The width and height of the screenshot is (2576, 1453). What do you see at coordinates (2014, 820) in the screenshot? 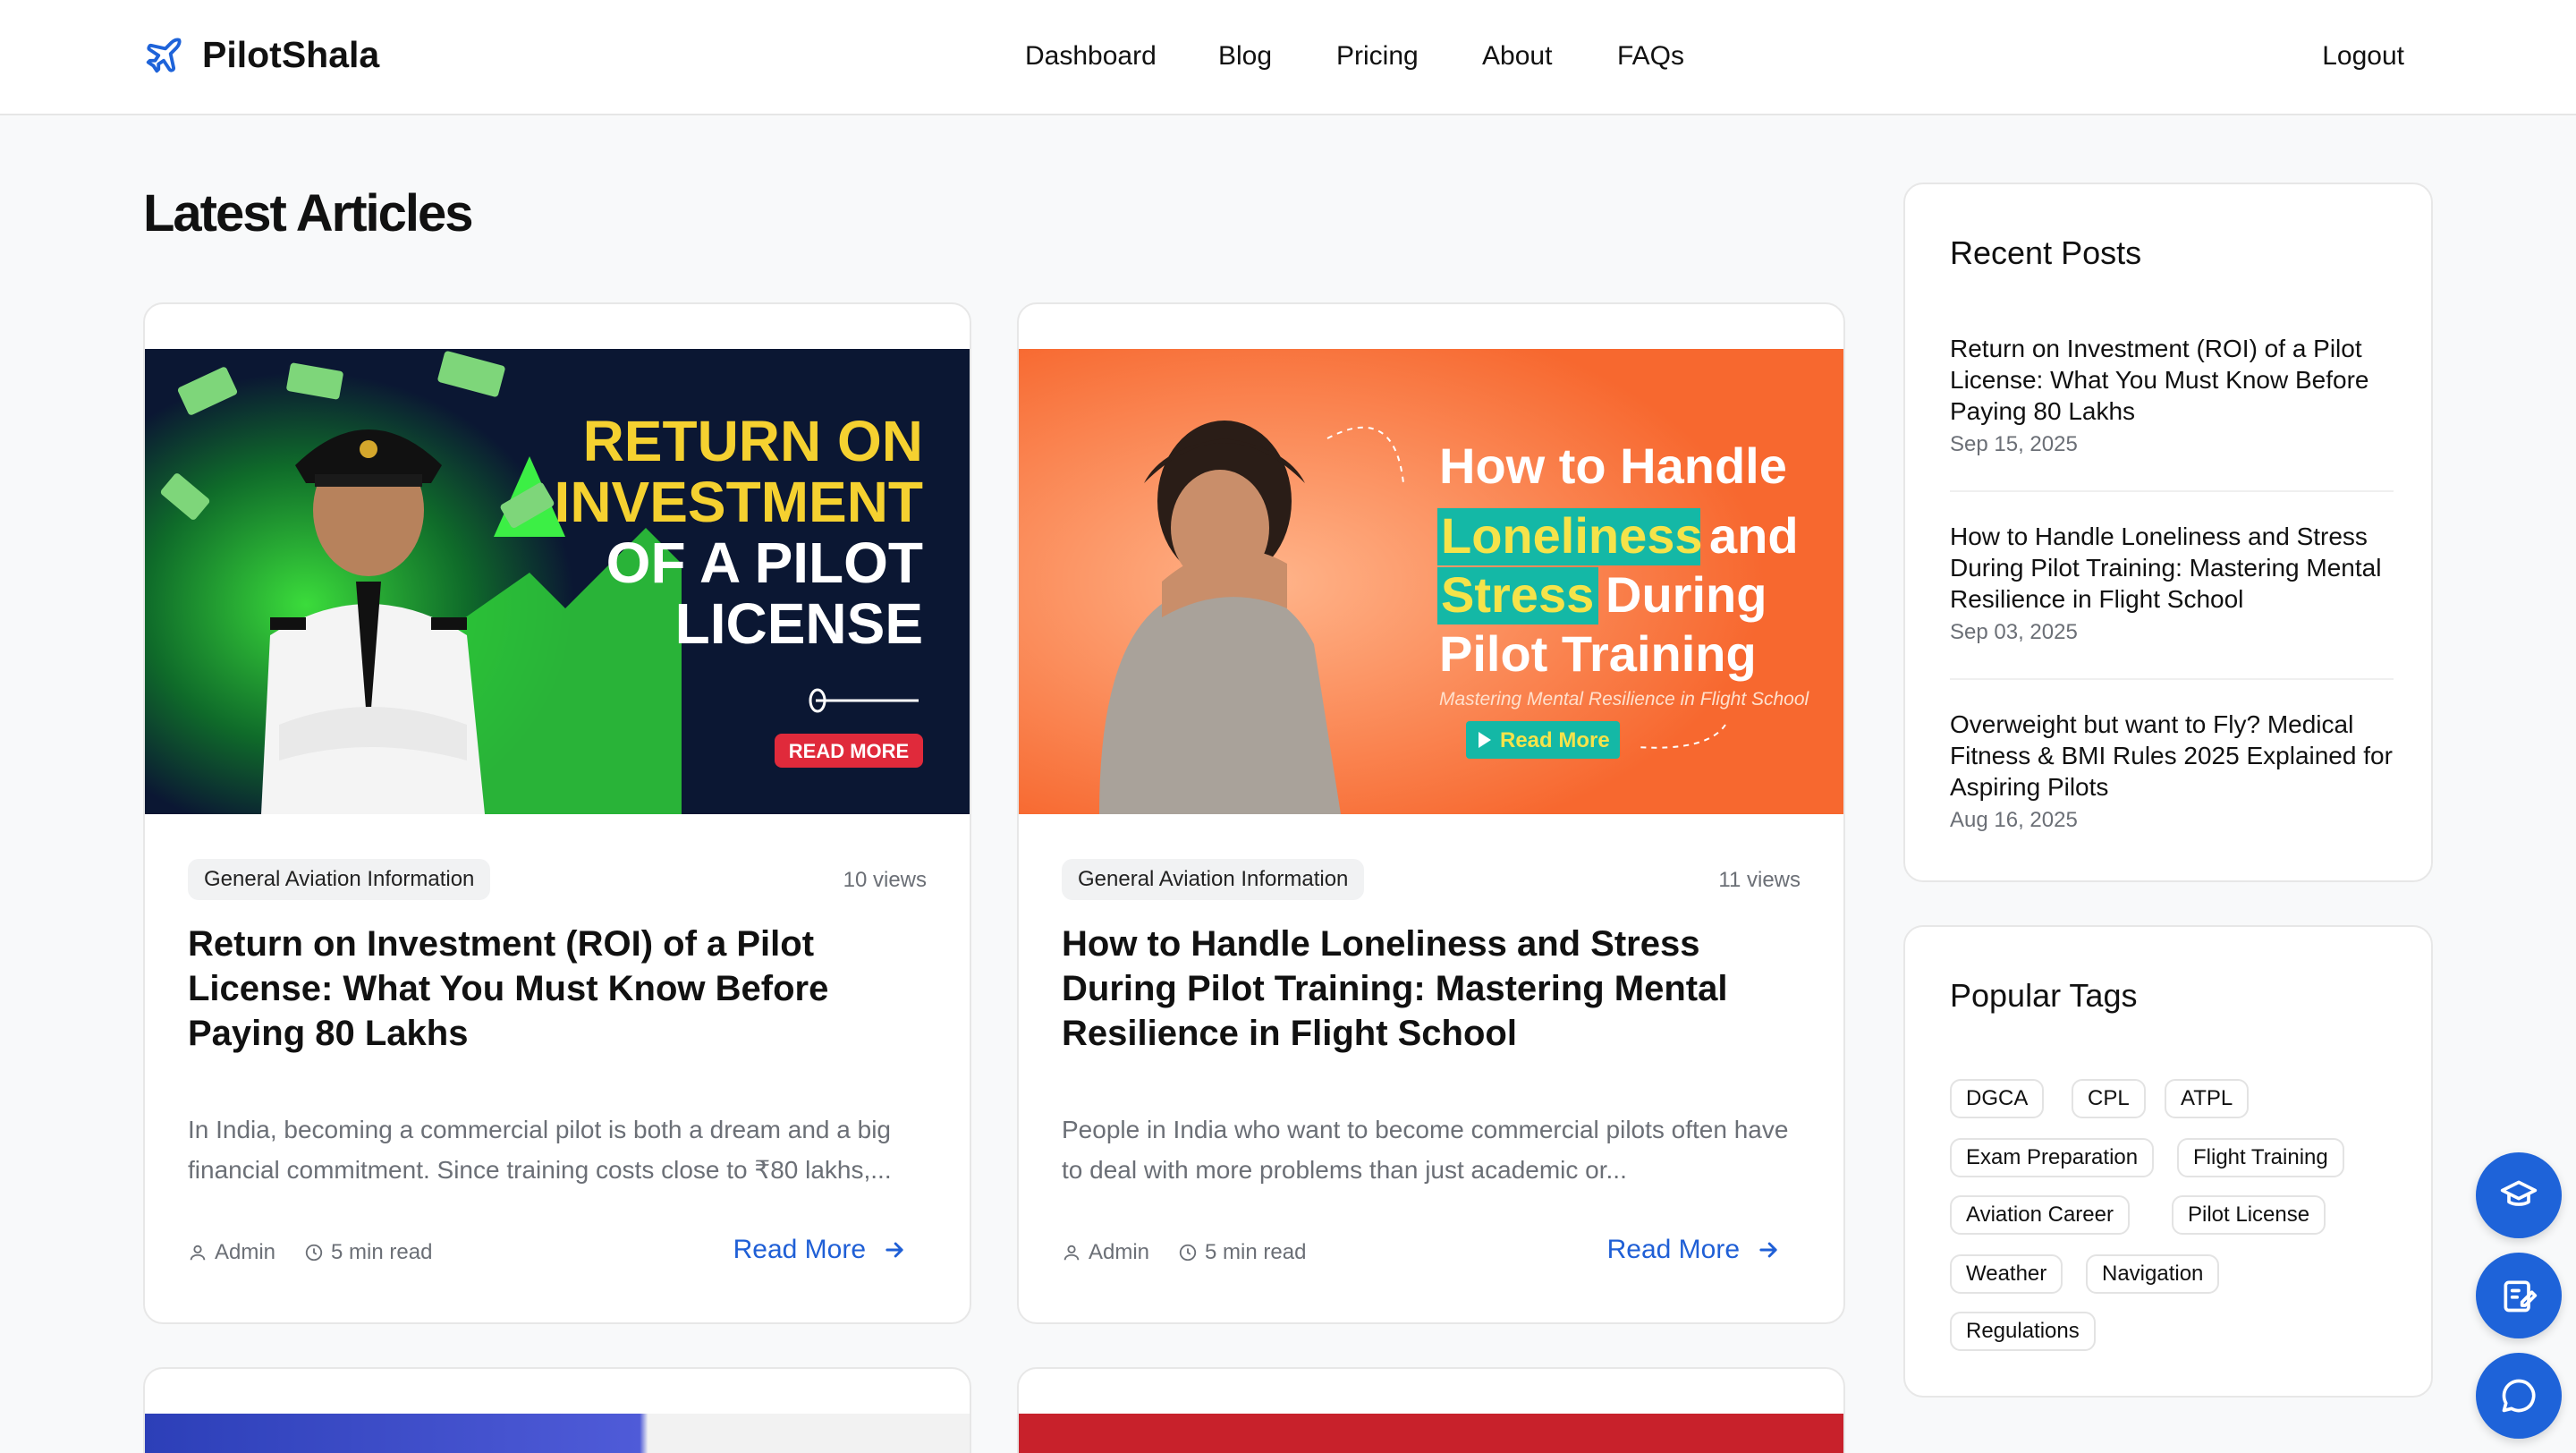
I see `recent-post-date: Aug 16, 2025` at bounding box center [2014, 820].